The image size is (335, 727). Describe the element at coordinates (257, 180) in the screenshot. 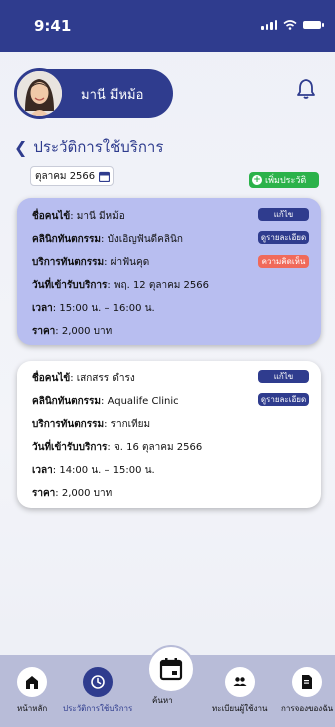

I see `plus-icon: +` at that location.